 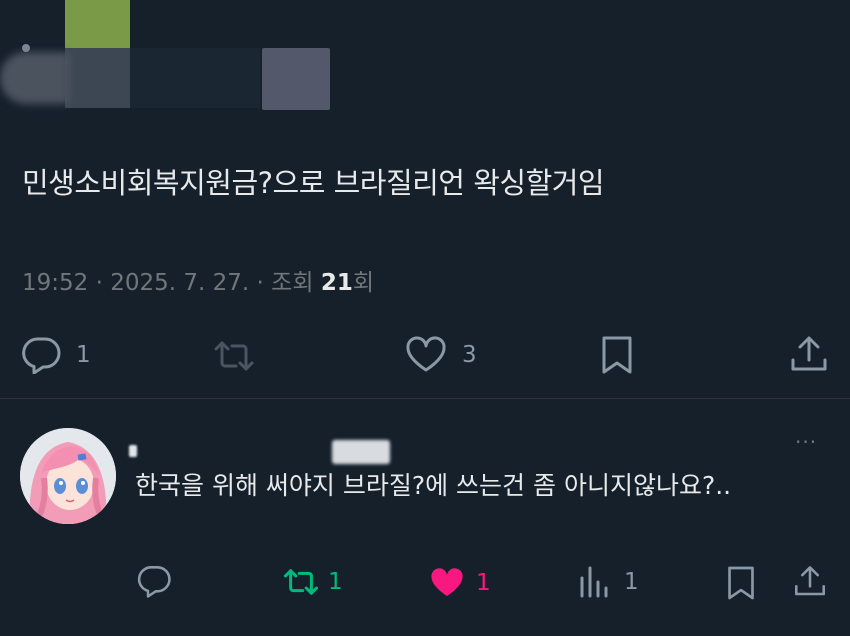 What do you see at coordinates (83, 355) in the screenshot?
I see `reply-count: 1` at bounding box center [83, 355].